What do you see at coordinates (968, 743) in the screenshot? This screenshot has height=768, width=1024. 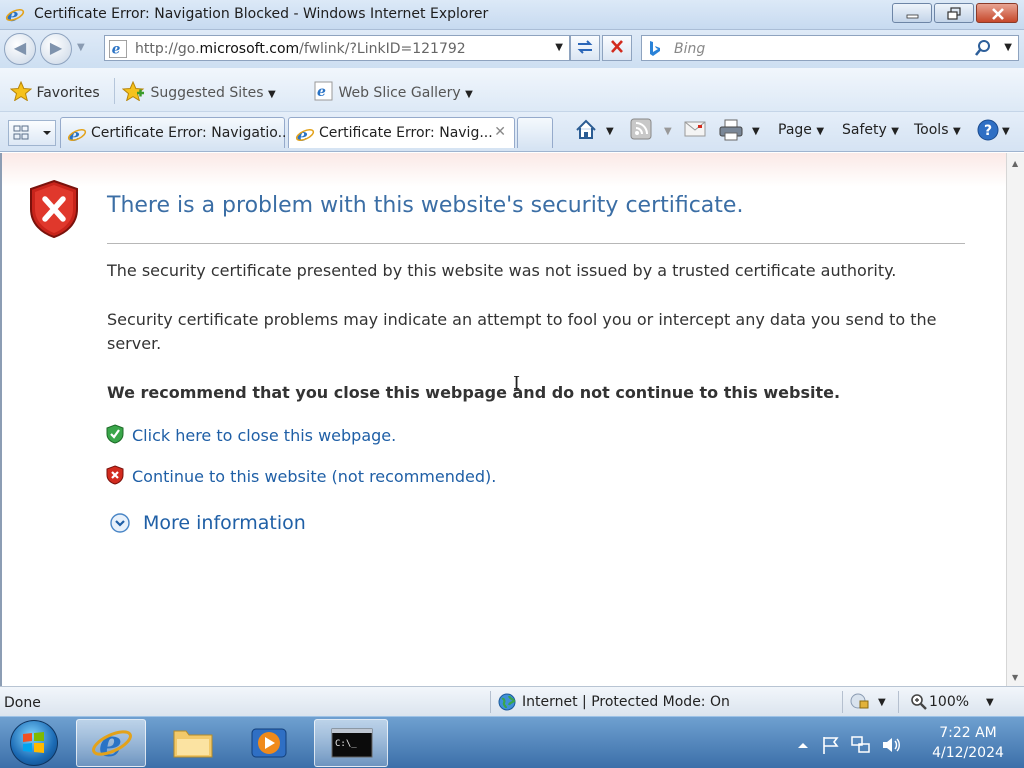 I see `system-clock: 7:22 AM 4/12/2024` at bounding box center [968, 743].